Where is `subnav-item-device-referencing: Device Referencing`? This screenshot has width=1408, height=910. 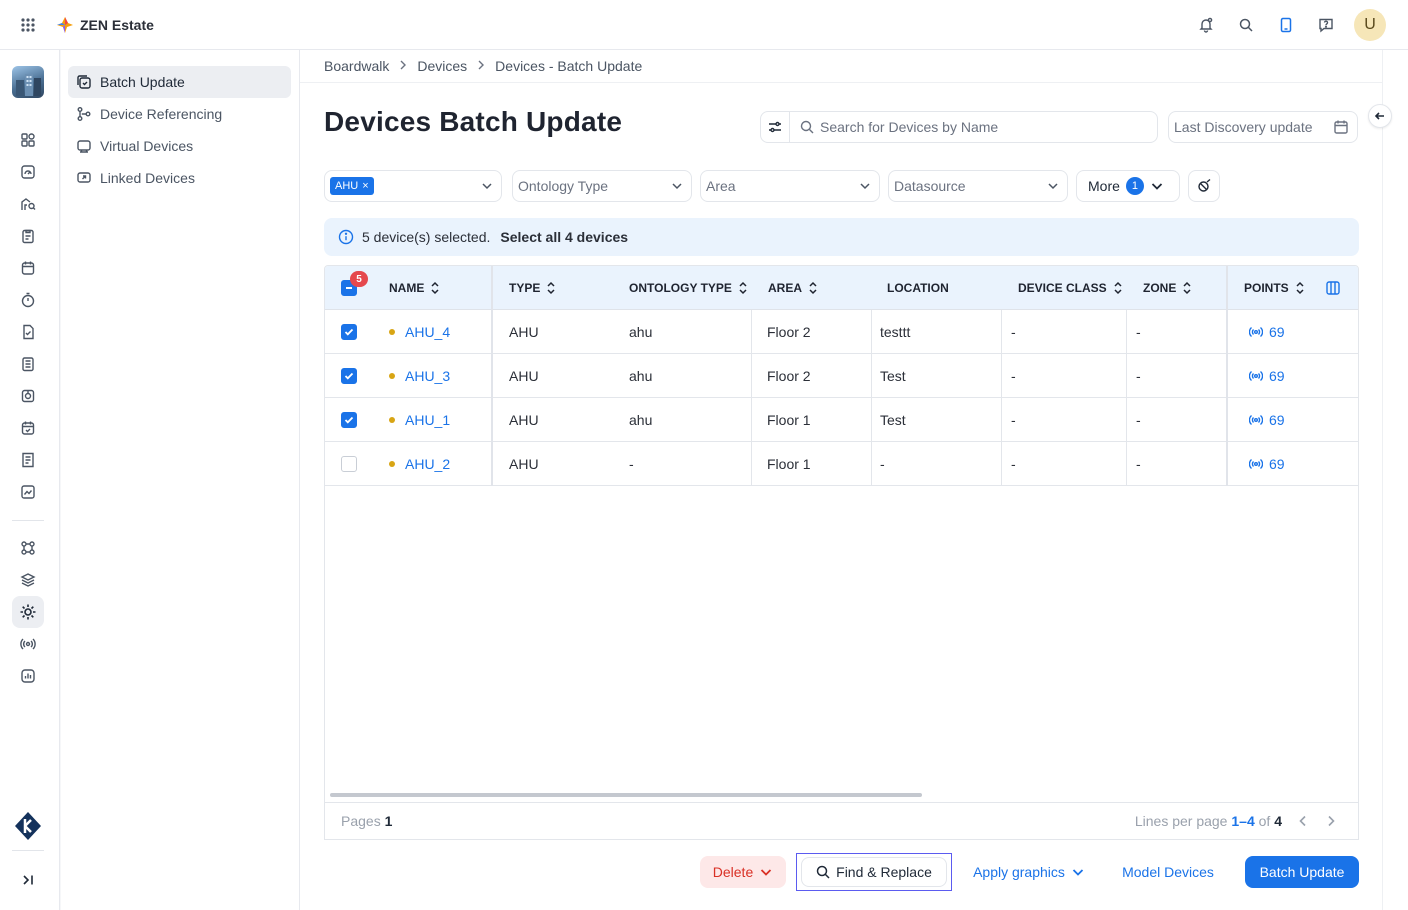
subnav-item-device-referencing: Device Referencing is located at coordinates (179, 114).